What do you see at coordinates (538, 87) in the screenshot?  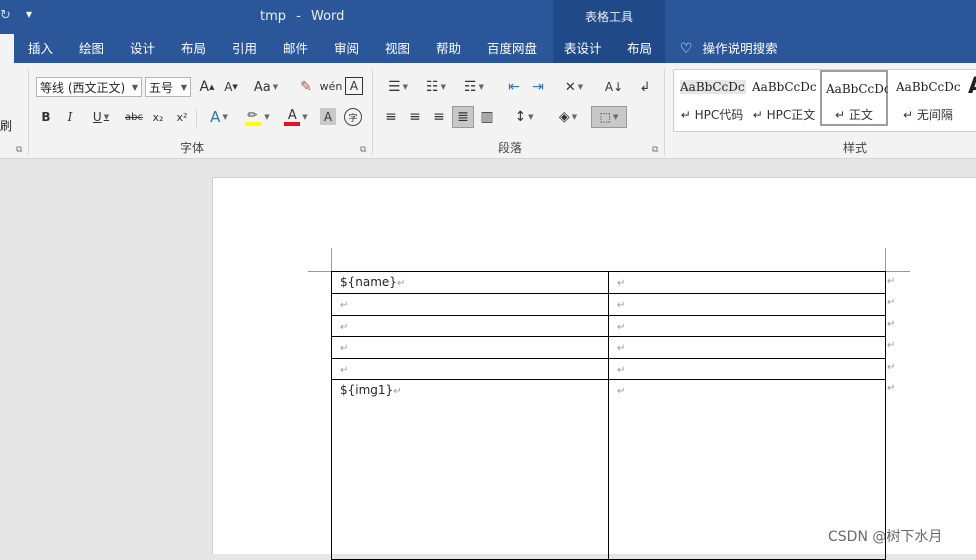 I see `increase-indent-icon: ⇥` at bounding box center [538, 87].